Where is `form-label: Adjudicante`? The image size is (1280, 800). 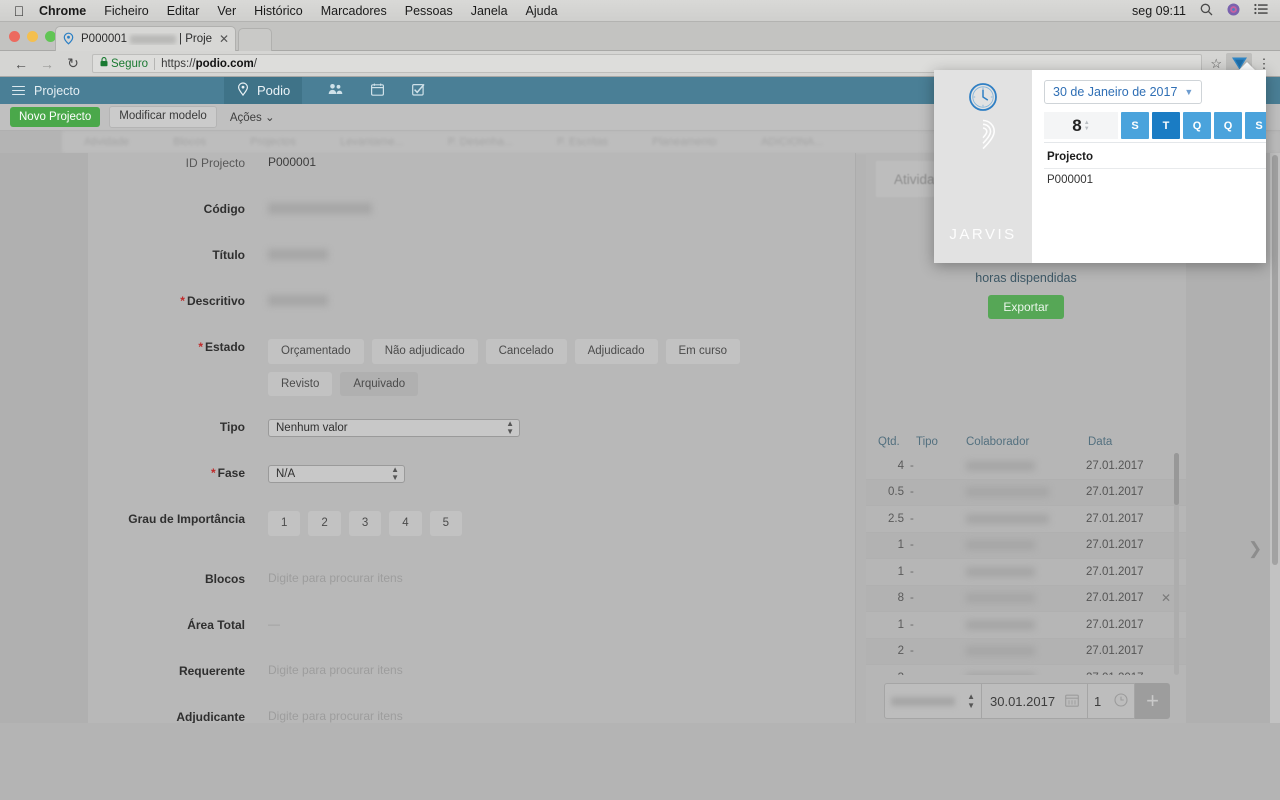 form-label: Adjudicante is located at coordinates (210, 717).